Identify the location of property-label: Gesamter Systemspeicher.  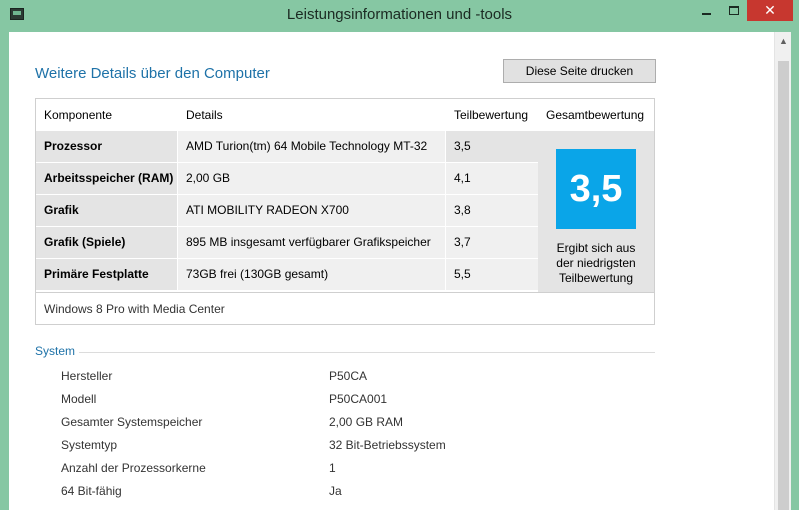
(132, 422).